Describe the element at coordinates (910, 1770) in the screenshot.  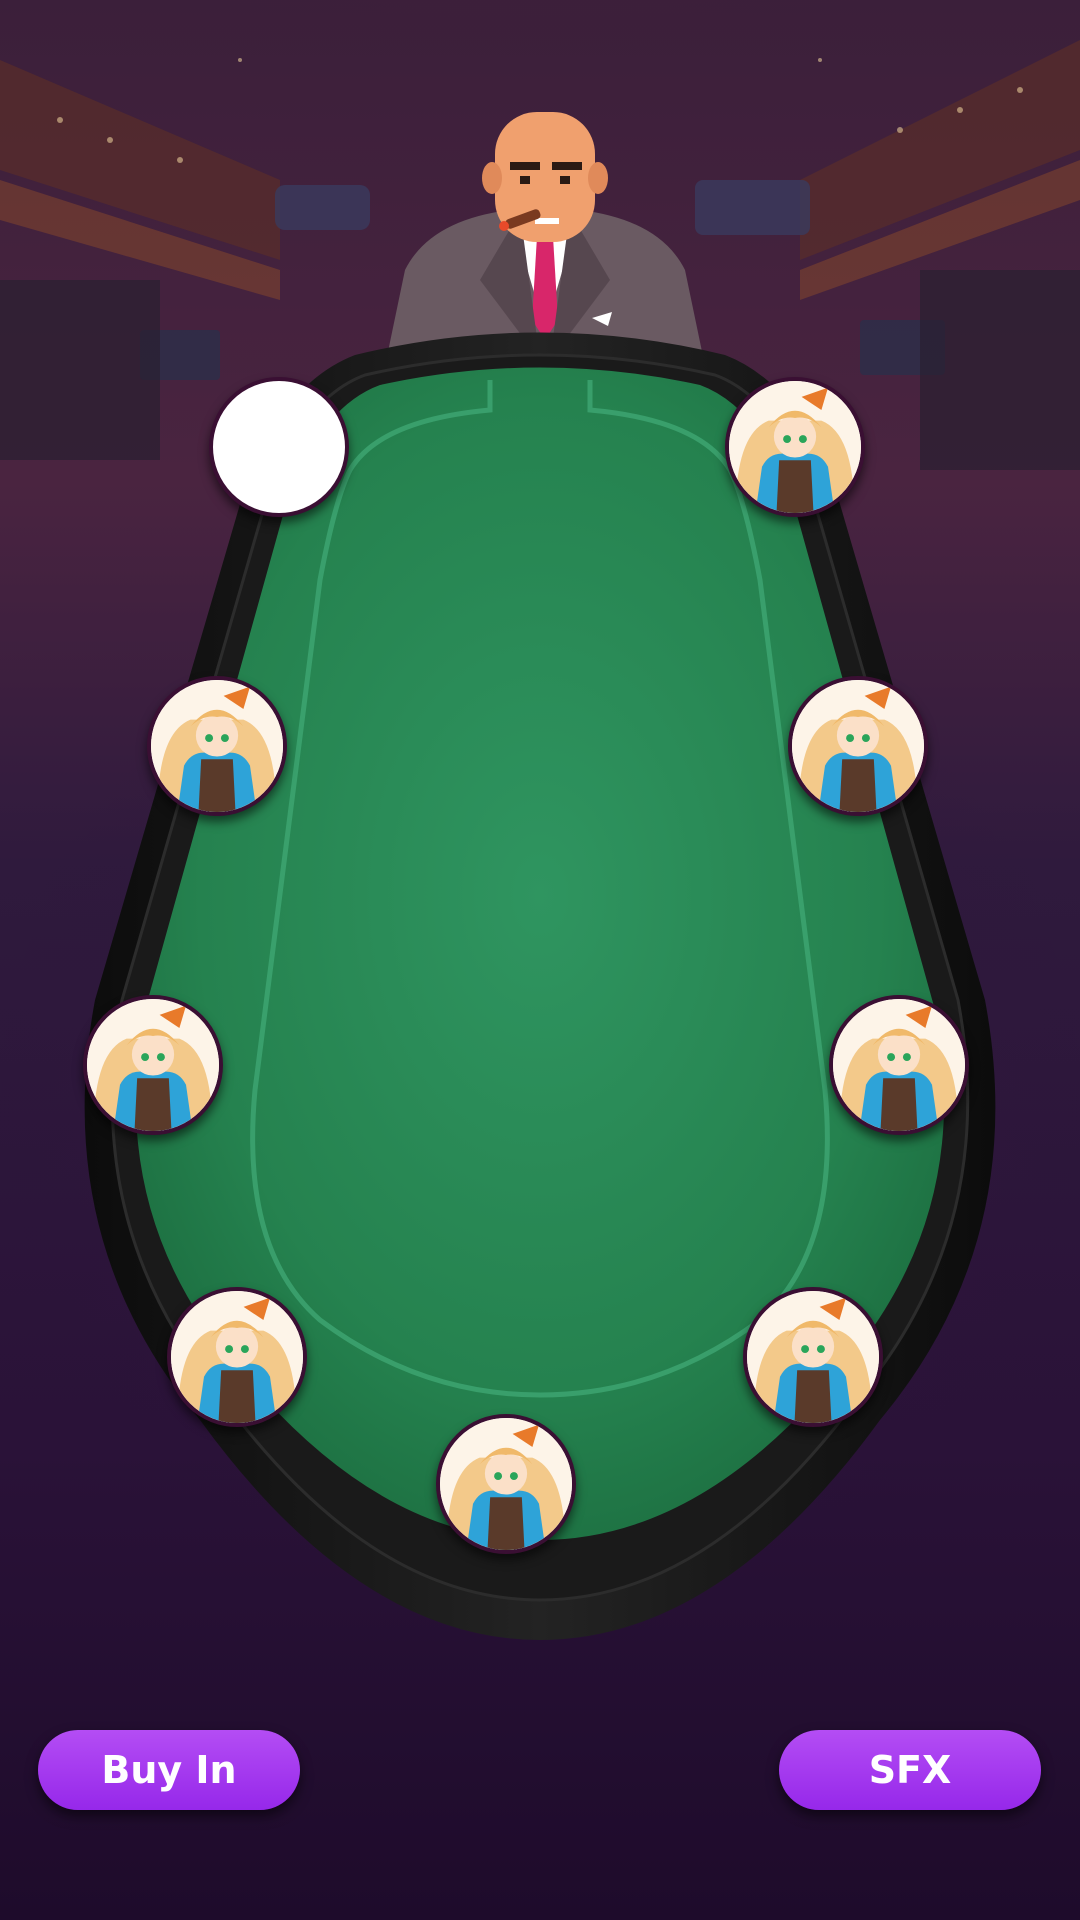
I see `sfx-button: SFX` at that location.